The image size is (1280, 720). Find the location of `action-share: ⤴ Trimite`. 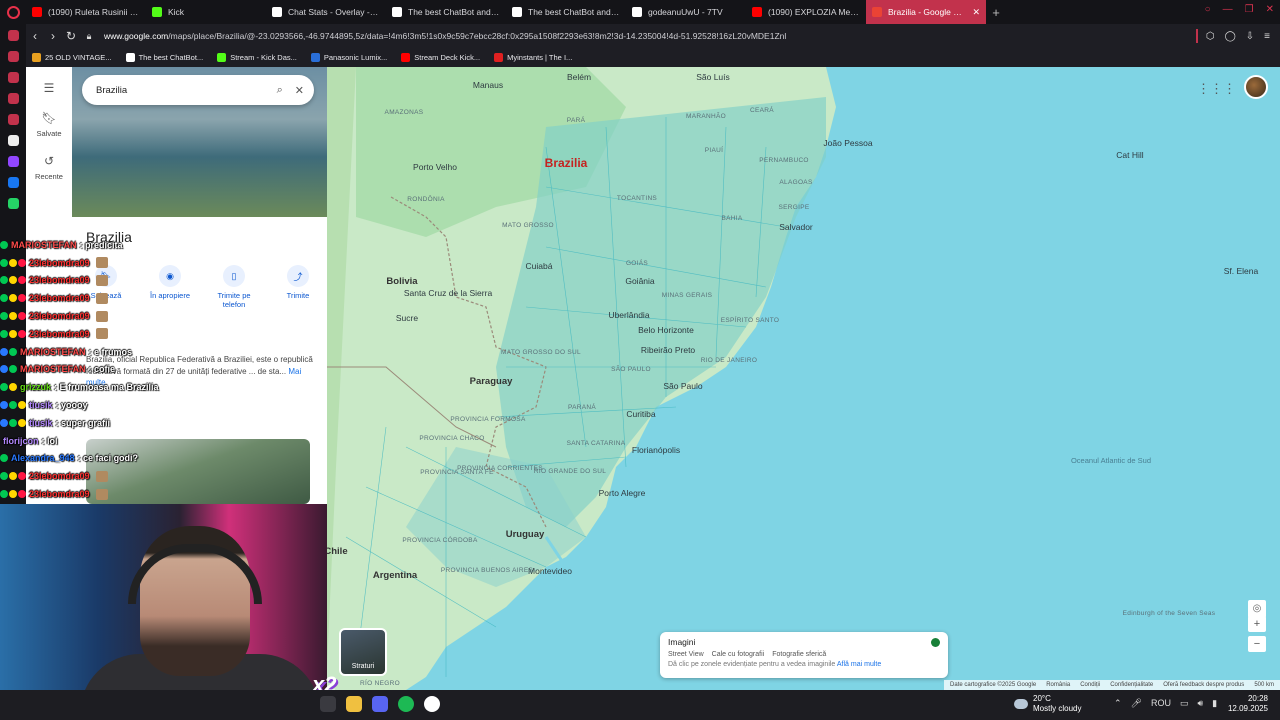

action-share: ⤴ Trimite is located at coordinates (298, 287).